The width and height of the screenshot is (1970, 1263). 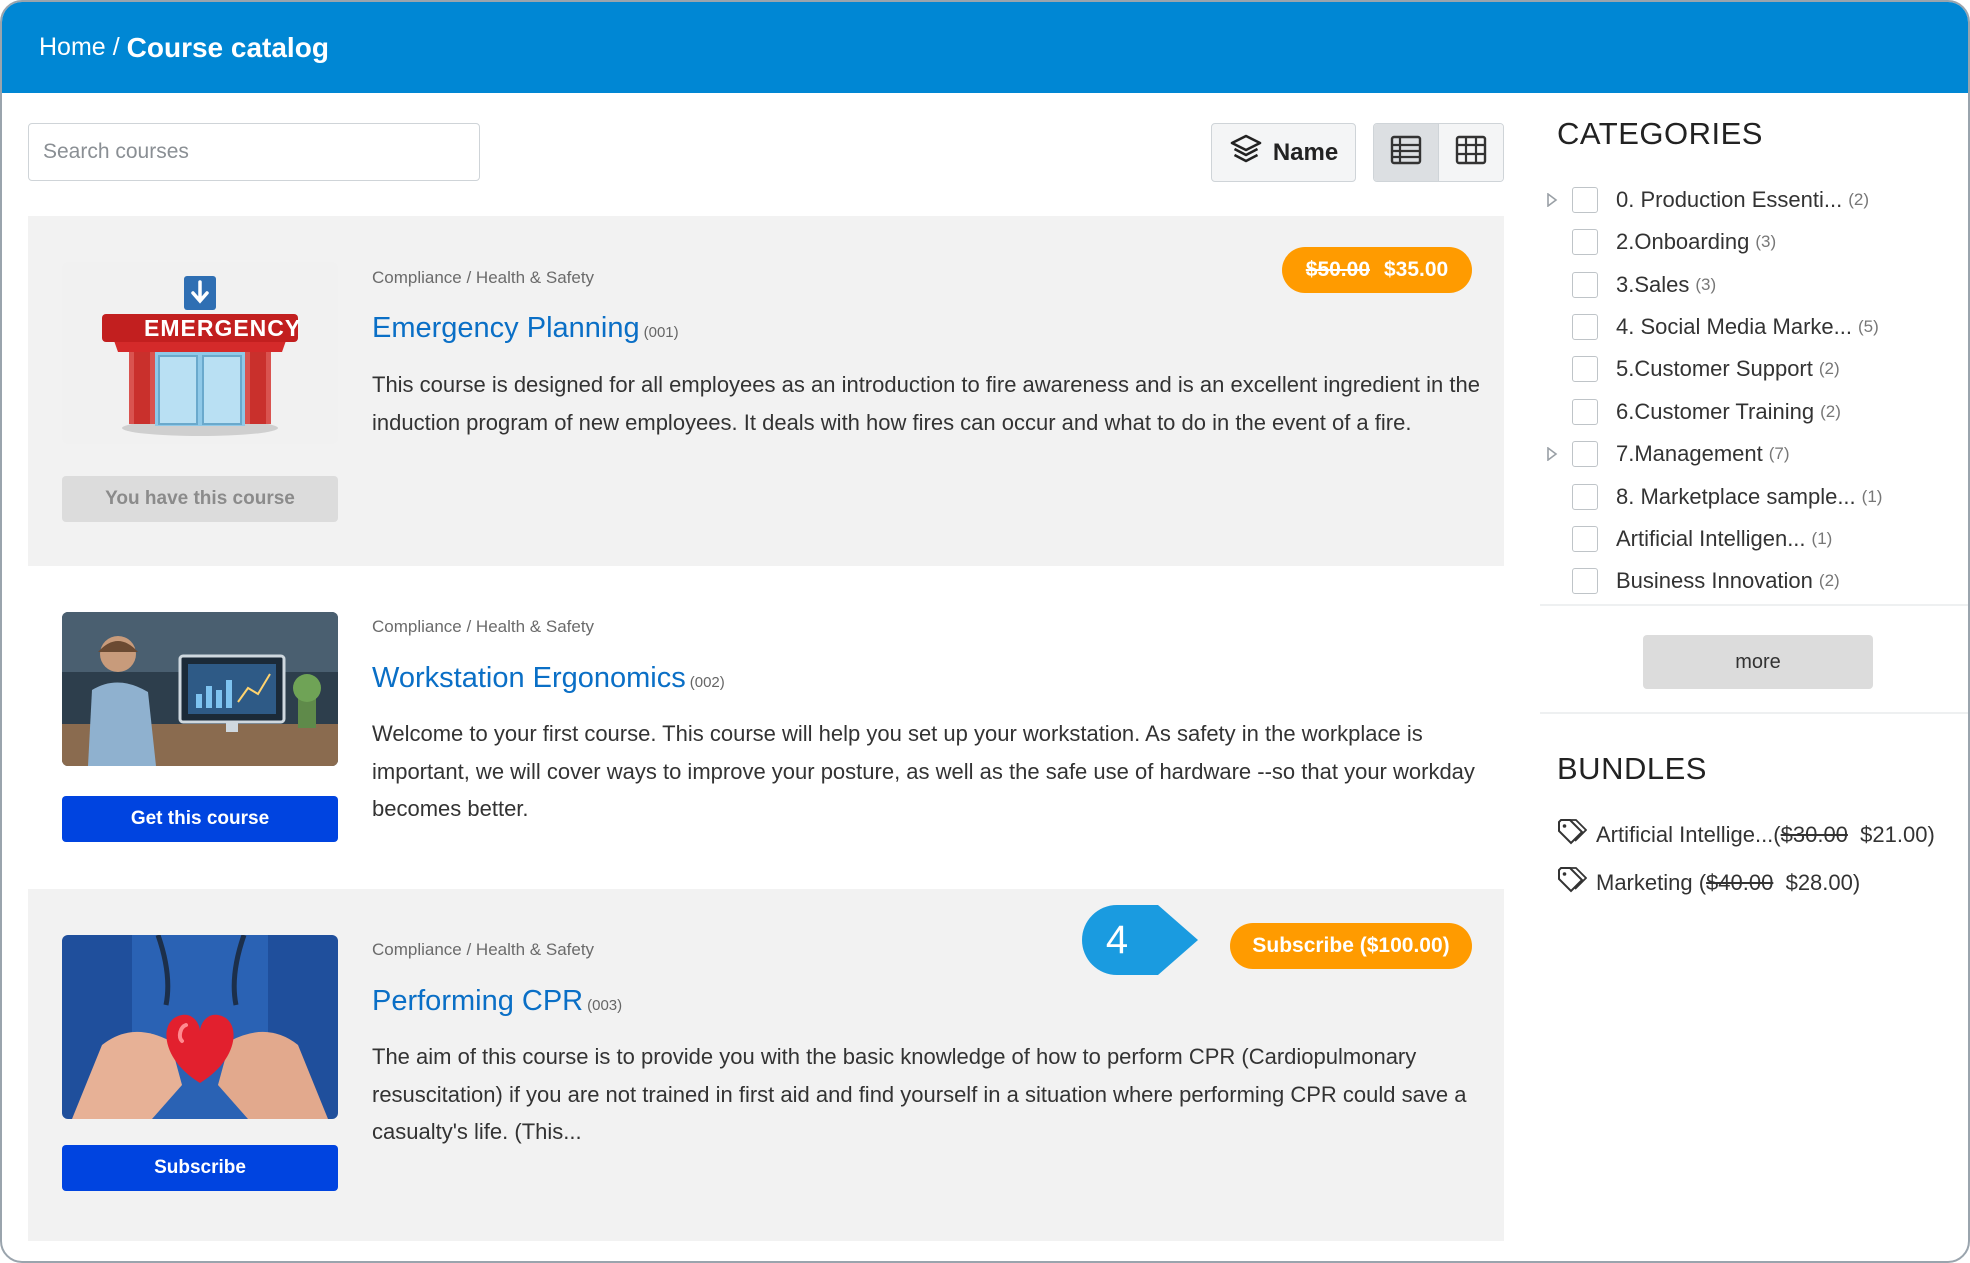 What do you see at coordinates (1740, 882) in the screenshot?
I see `bundle-old-price: $40.00` at bounding box center [1740, 882].